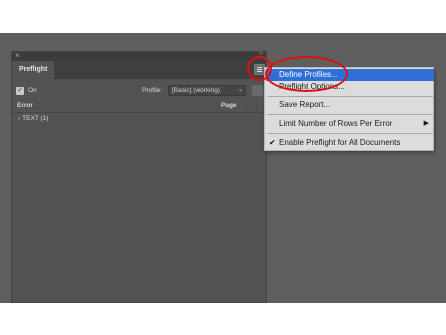 This screenshot has width=446, height=335. What do you see at coordinates (196, 90) in the screenshot?
I see `profile-select-value: [Basic] (working)` at bounding box center [196, 90].